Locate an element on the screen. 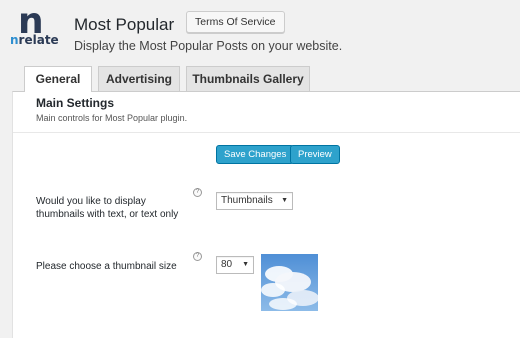  tab-advertising: Advertising is located at coordinates (139, 78).